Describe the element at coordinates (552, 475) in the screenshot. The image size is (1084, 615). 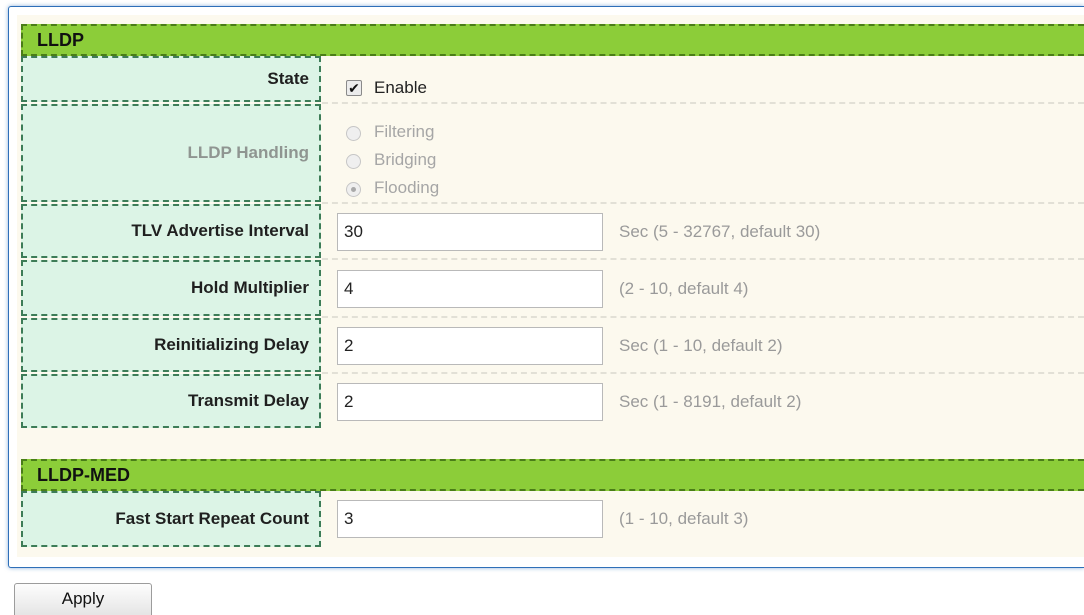
I see `lldp-med-section-header: LLDP-MED` at that location.